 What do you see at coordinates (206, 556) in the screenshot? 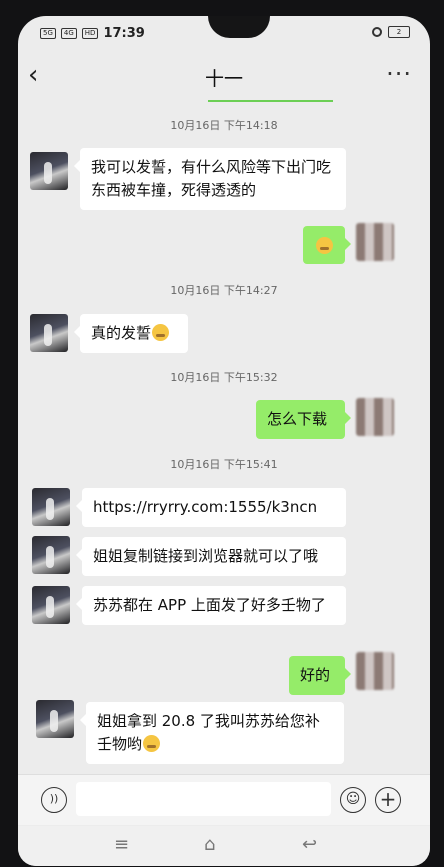
I see `message-text: 姐姐复制链接到浏览器就可以了哦` at bounding box center [206, 556].